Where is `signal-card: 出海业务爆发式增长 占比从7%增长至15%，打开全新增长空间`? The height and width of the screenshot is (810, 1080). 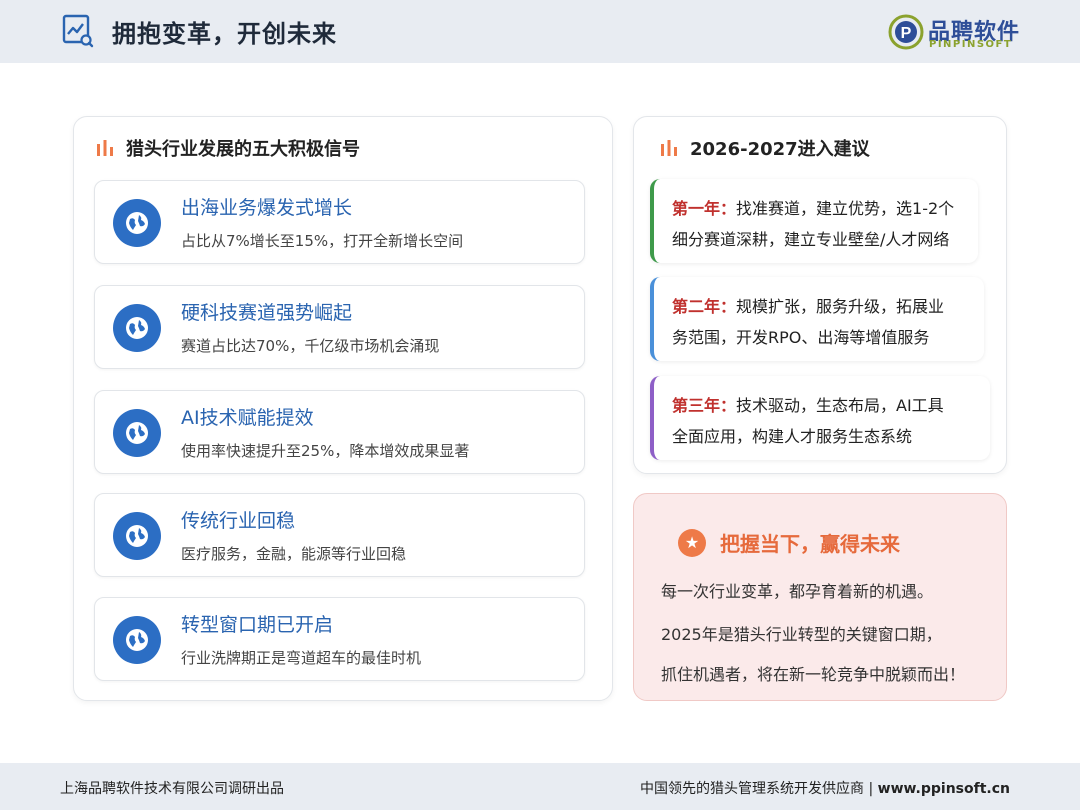 signal-card: 出海业务爆发式增长 占比从7%增长至15%，打开全新增长空间 is located at coordinates (339, 222).